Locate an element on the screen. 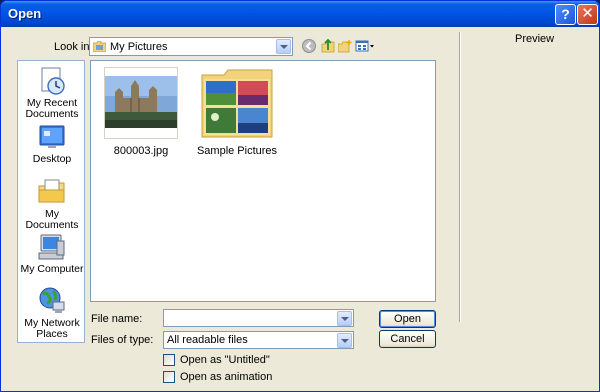 Image resolution: width=600 pixels, height=392 pixels. help-button: ? is located at coordinates (565, 14).